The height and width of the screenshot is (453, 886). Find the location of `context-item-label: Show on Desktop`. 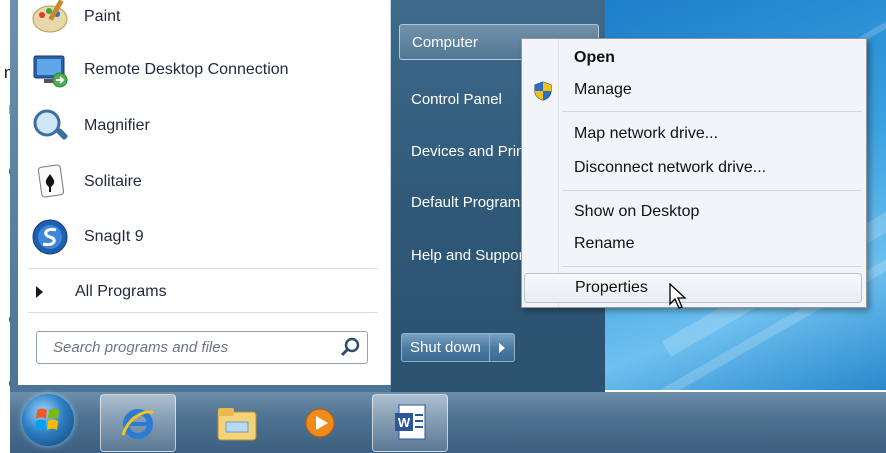

context-item-label: Show on Desktop is located at coordinates (637, 211).